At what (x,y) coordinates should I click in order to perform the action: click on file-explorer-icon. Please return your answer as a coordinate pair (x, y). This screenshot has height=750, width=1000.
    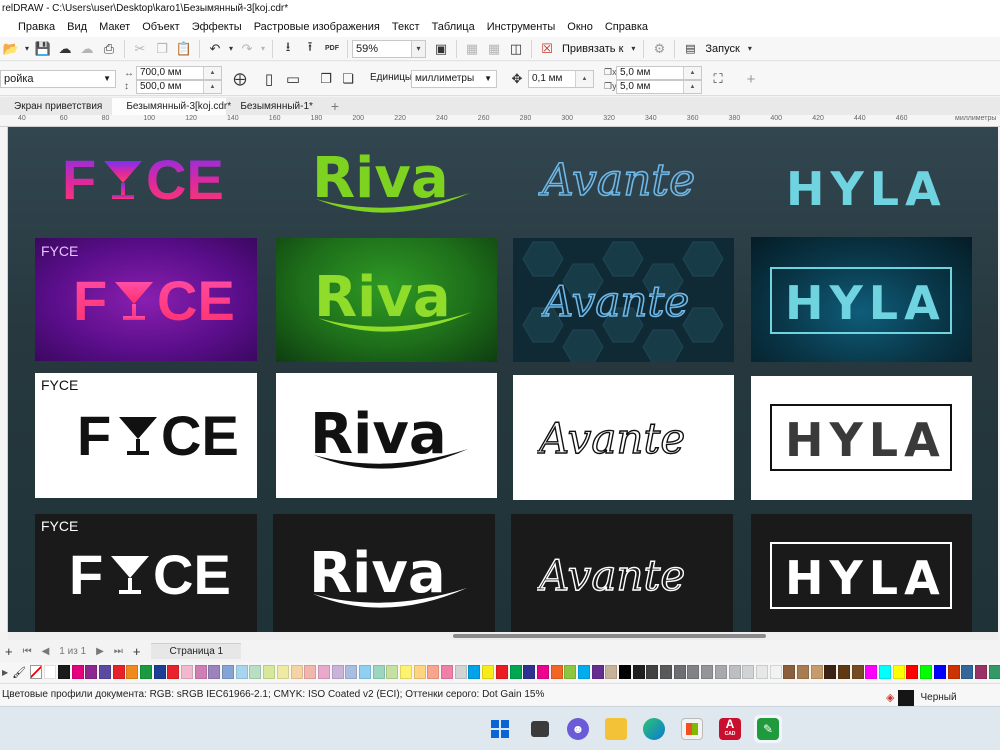
    Looking at the image, I should click on (616, 729).